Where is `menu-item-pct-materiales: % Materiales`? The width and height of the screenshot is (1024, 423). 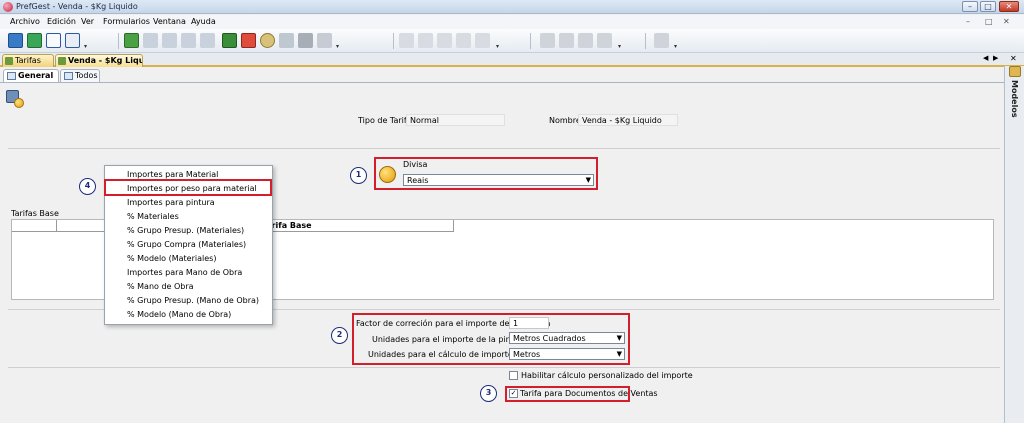 menu-item-pct-materiales: % Materiales is located at coordinates (188, 218).